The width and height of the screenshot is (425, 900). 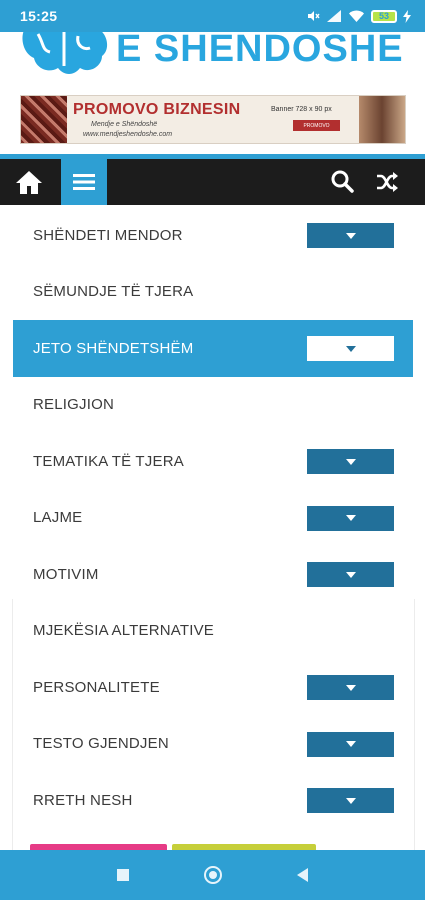 What do you see at coordinates (212, 405) in the screenshot?
I see `menu-item-religjion: RELIGJION` at bounding box center [212, 405].